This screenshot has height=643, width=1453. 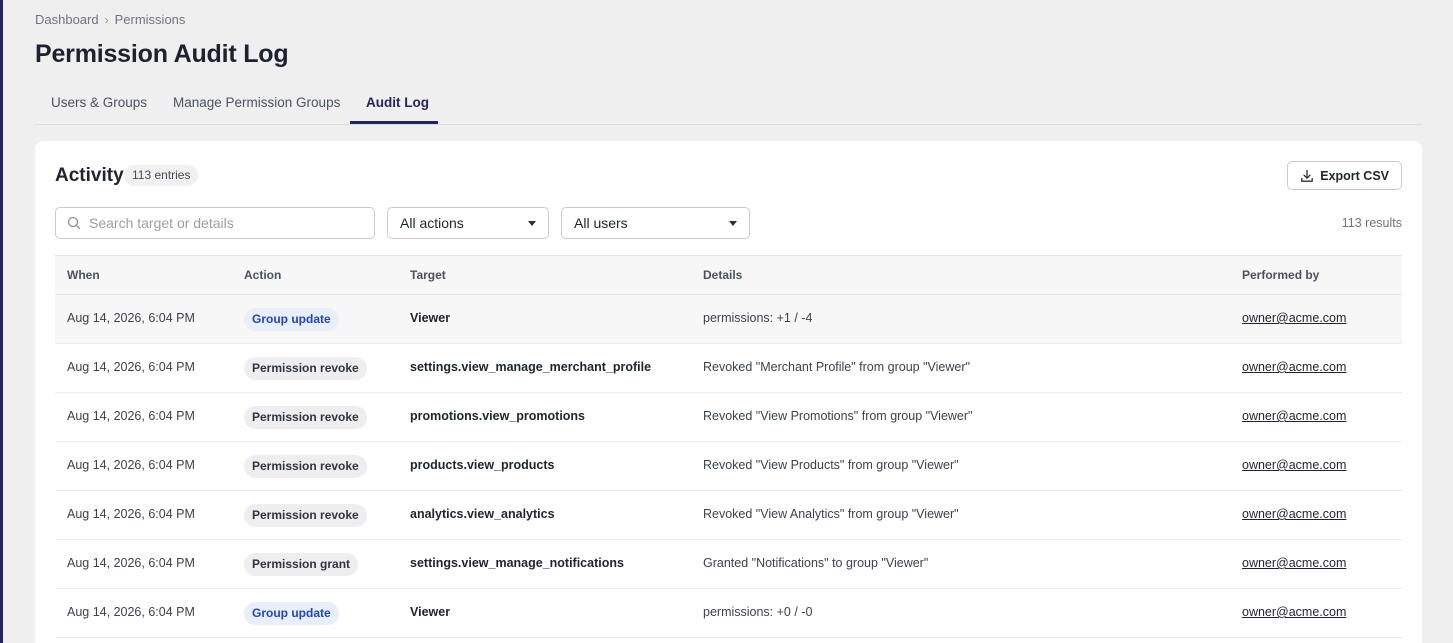 What do you see at coordinates (655, 223) in the screenshot?
I see `user-filter-select: All users` at bounding box center [655, 223].